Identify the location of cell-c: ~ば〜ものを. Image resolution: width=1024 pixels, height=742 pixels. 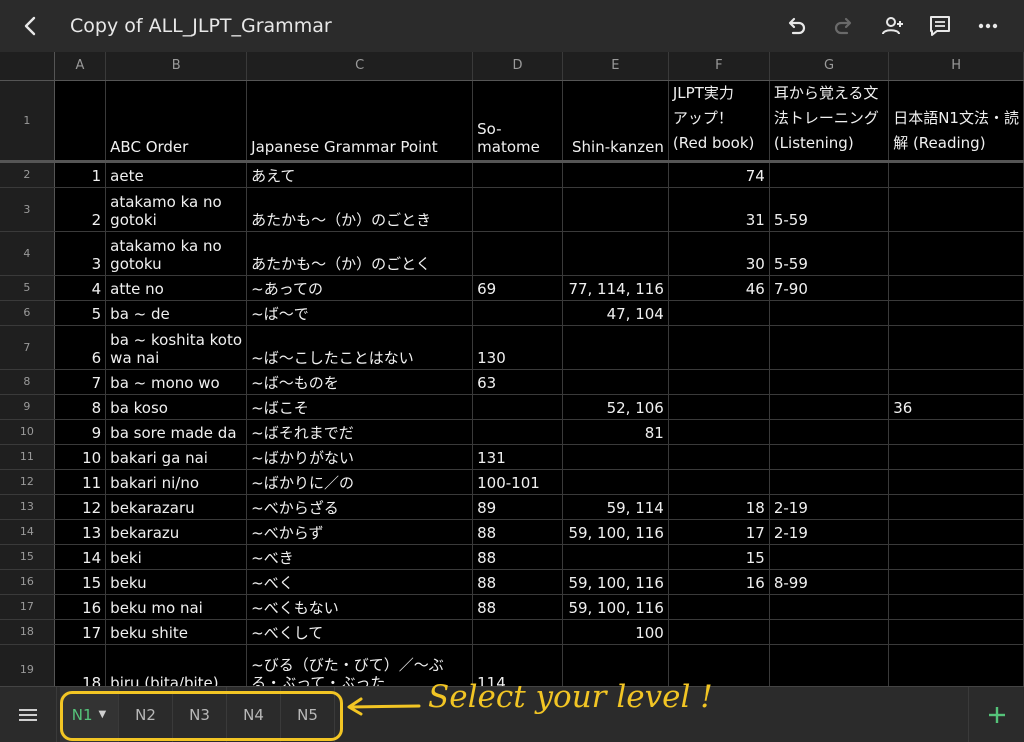
(360, 382).